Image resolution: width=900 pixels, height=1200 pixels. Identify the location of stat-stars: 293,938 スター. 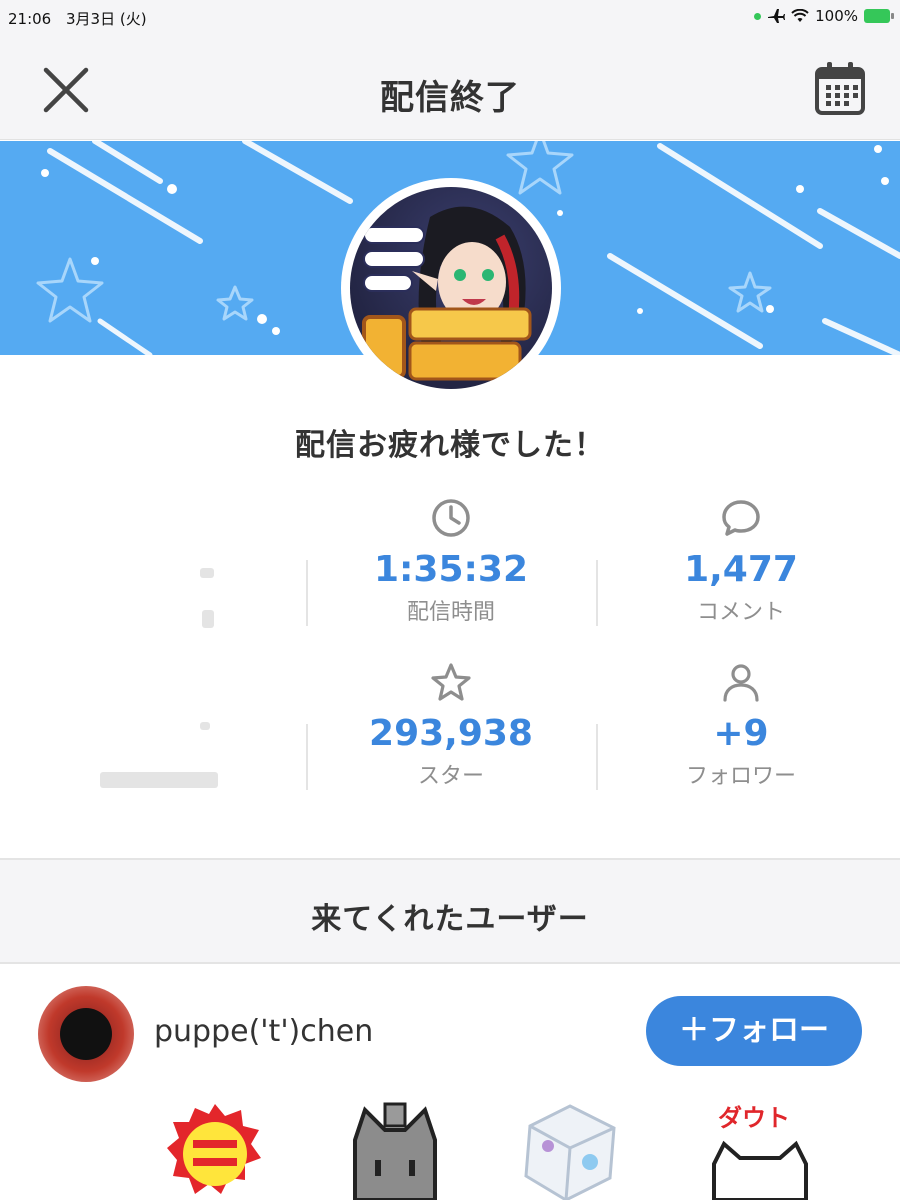
(451, 725).